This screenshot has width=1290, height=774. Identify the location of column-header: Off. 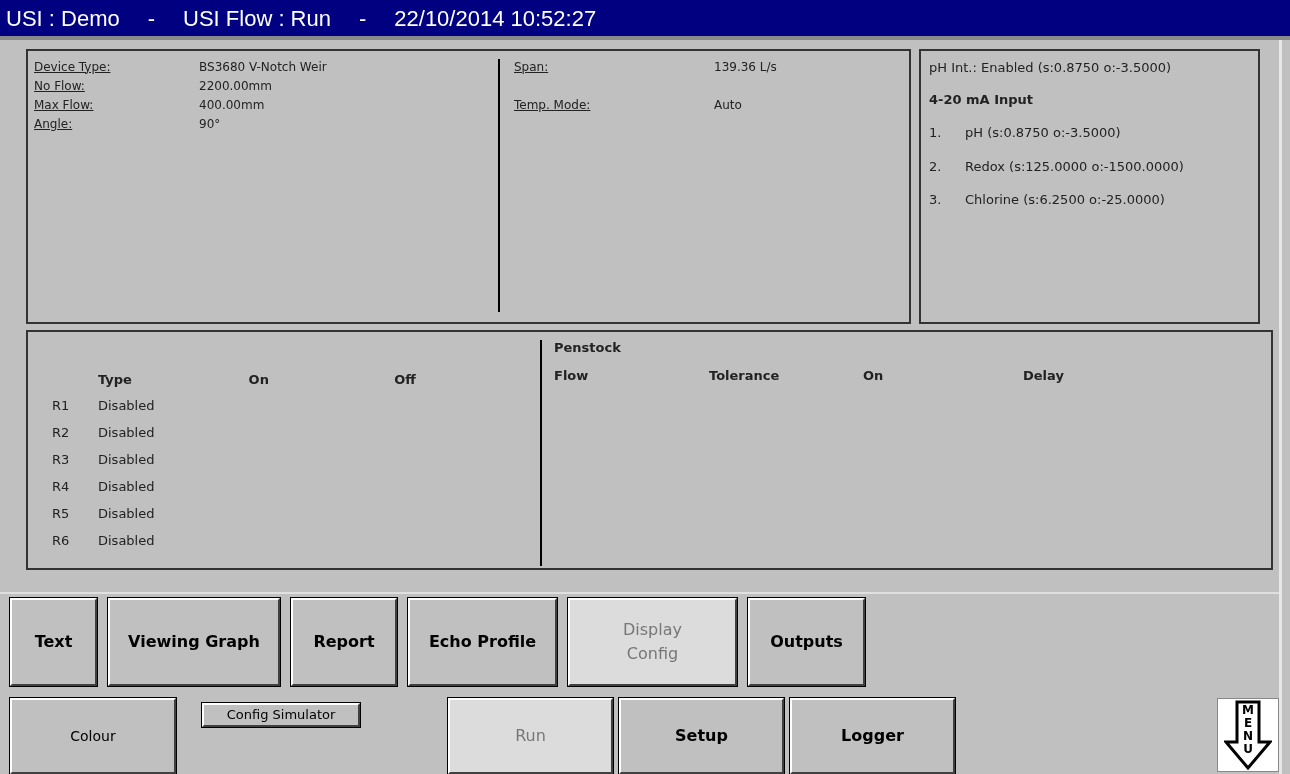
(405, 380).